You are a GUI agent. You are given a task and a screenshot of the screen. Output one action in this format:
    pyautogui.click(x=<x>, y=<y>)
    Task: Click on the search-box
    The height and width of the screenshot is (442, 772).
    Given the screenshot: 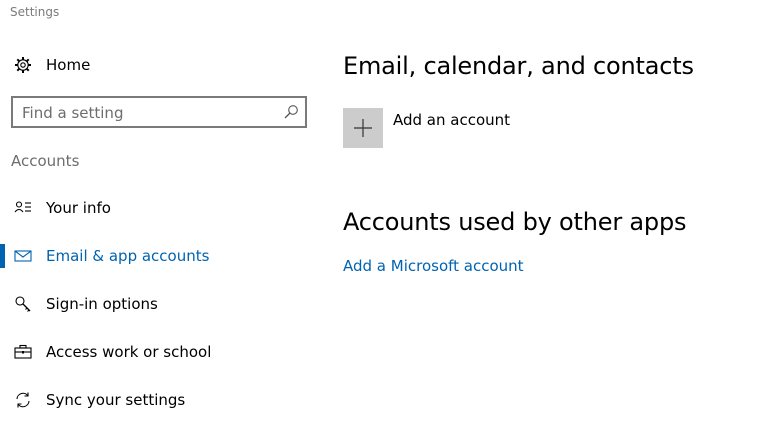 What is the action you would take?
    pyautogui.click(x=159, y=112)
    